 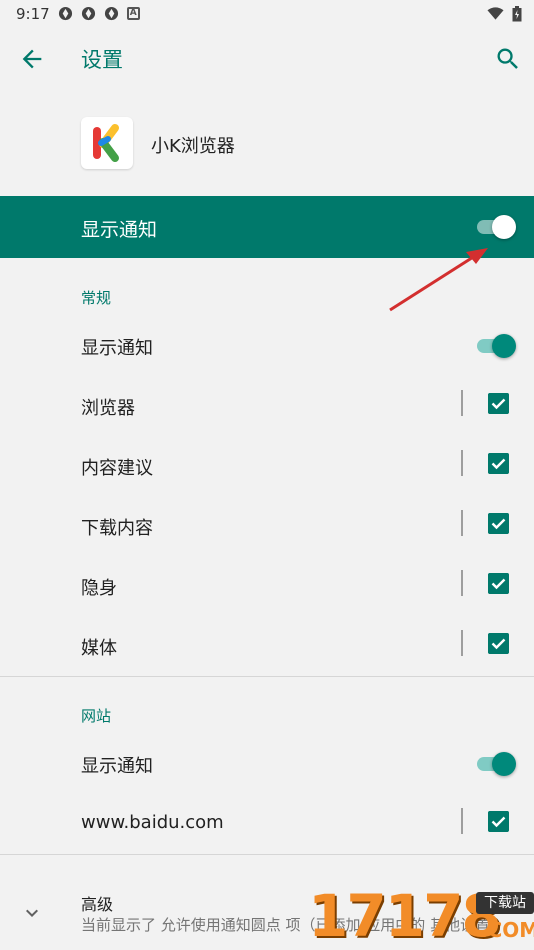 I want to click on site-watermark: 17178 下载站 .COM, so click(x=421, y=916).